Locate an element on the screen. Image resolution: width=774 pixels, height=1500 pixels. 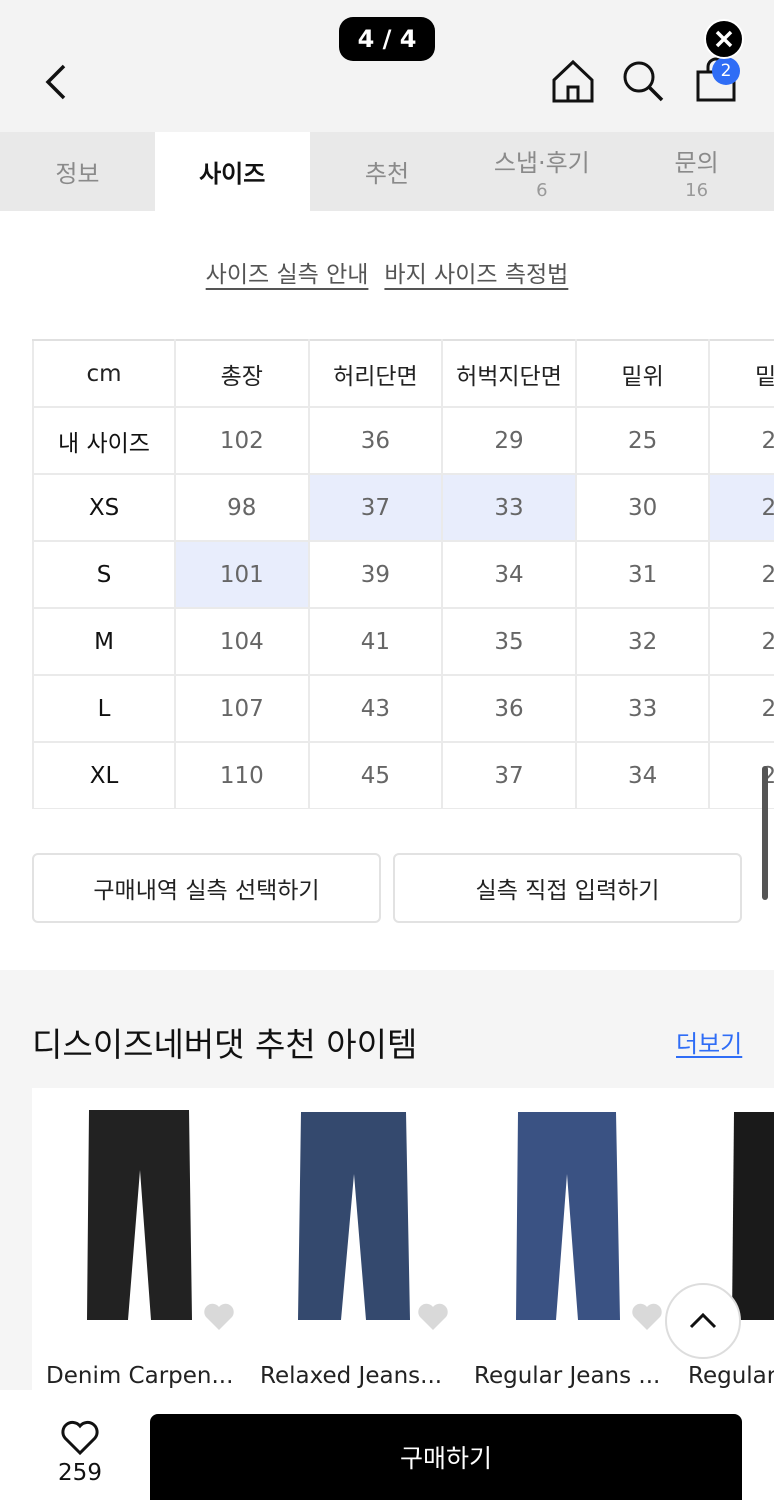
close-icon is located at coordinates (724, 39).